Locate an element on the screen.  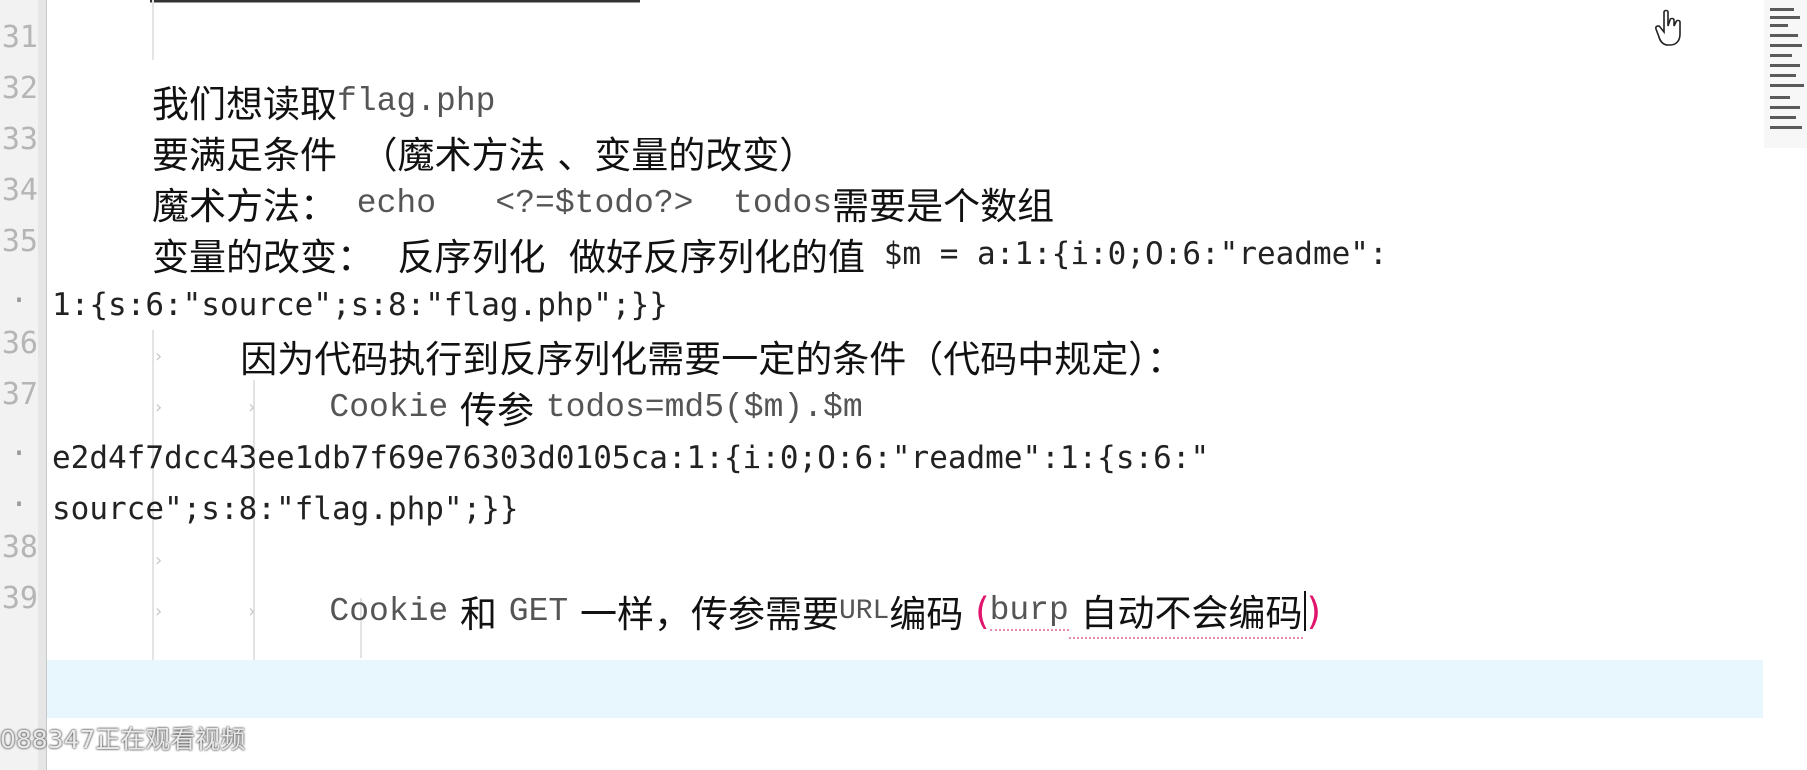
previous-line-fragment: ━━━━━━━━━━━━━━━━━━━━━━ is located at coordinates (395, 4).